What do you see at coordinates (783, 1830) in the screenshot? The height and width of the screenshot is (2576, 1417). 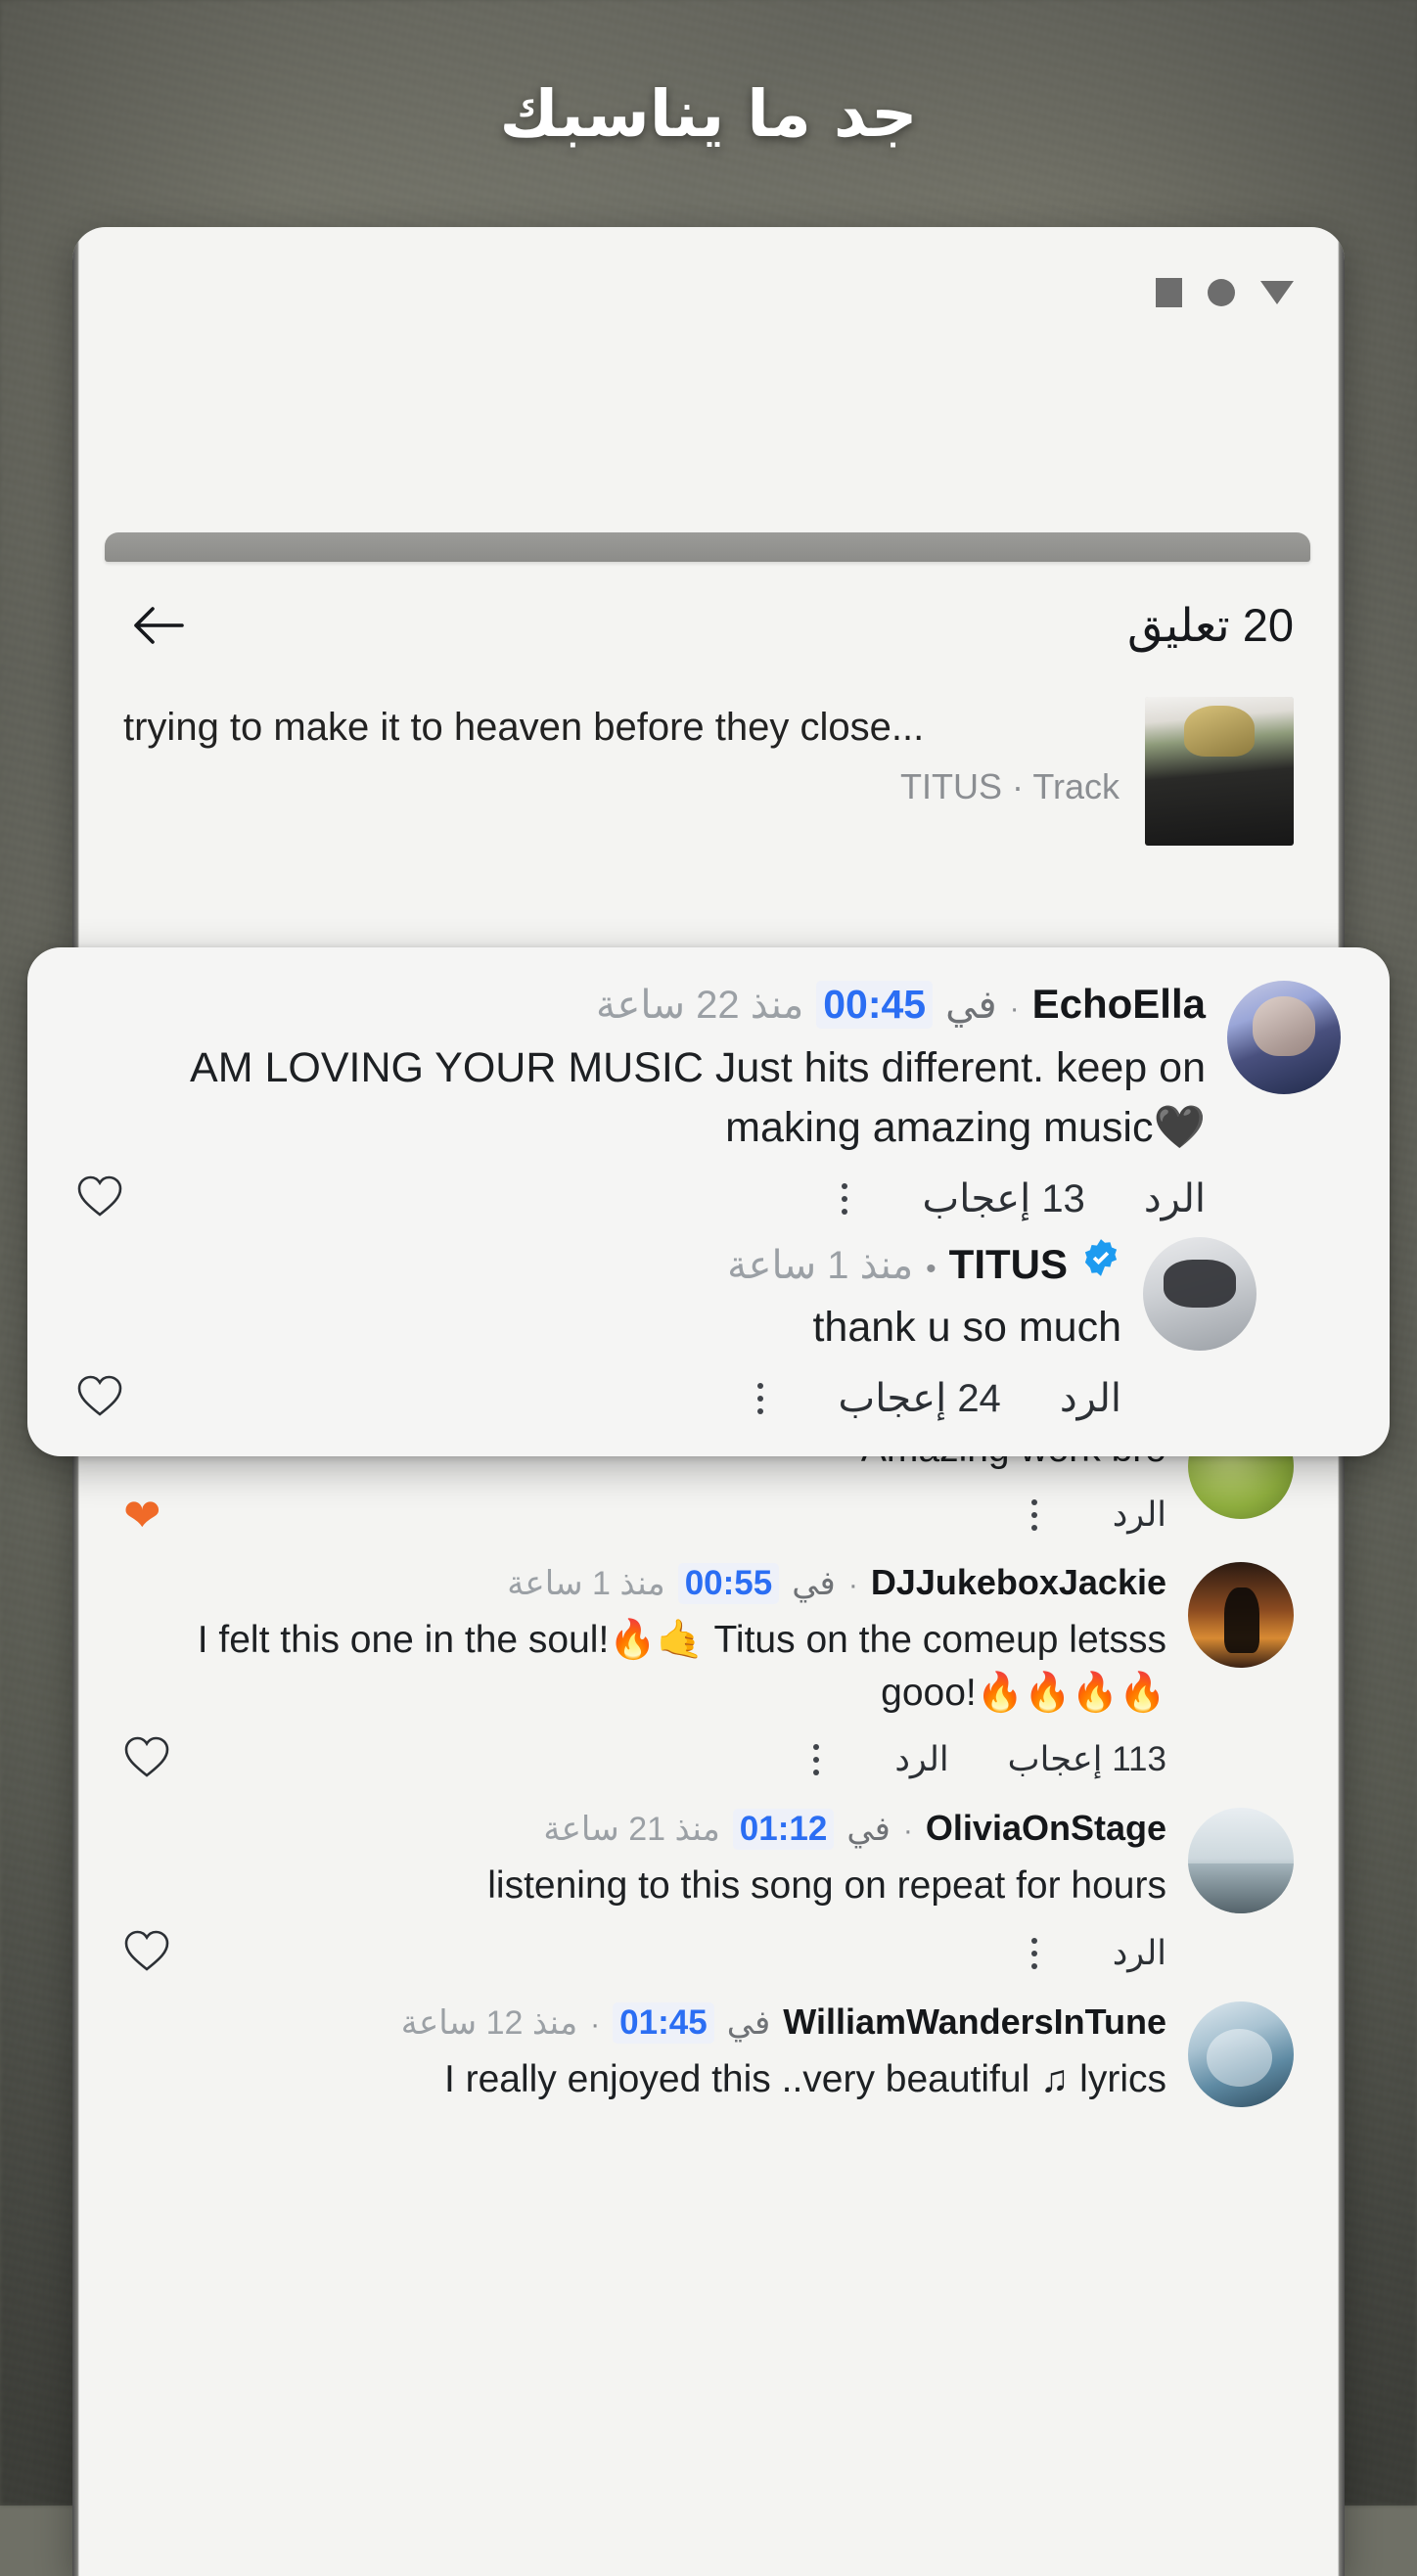 I see `timestamp-chip: 01:12` at bounding box center [783, 1830].